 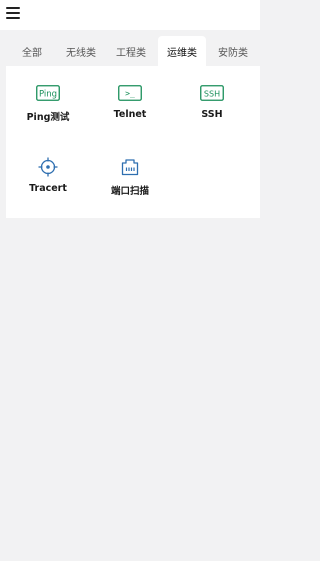 I want to click on terminal-icon: >_, so click(x=130, y=93).